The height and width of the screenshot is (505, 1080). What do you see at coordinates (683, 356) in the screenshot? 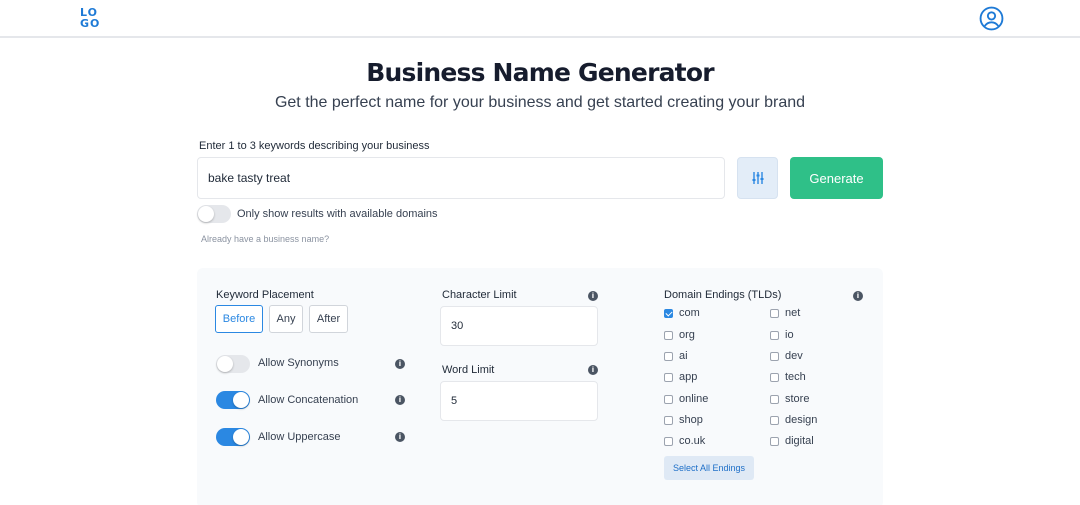
I see `tld-label: ai` at bounding box center [683, 356].